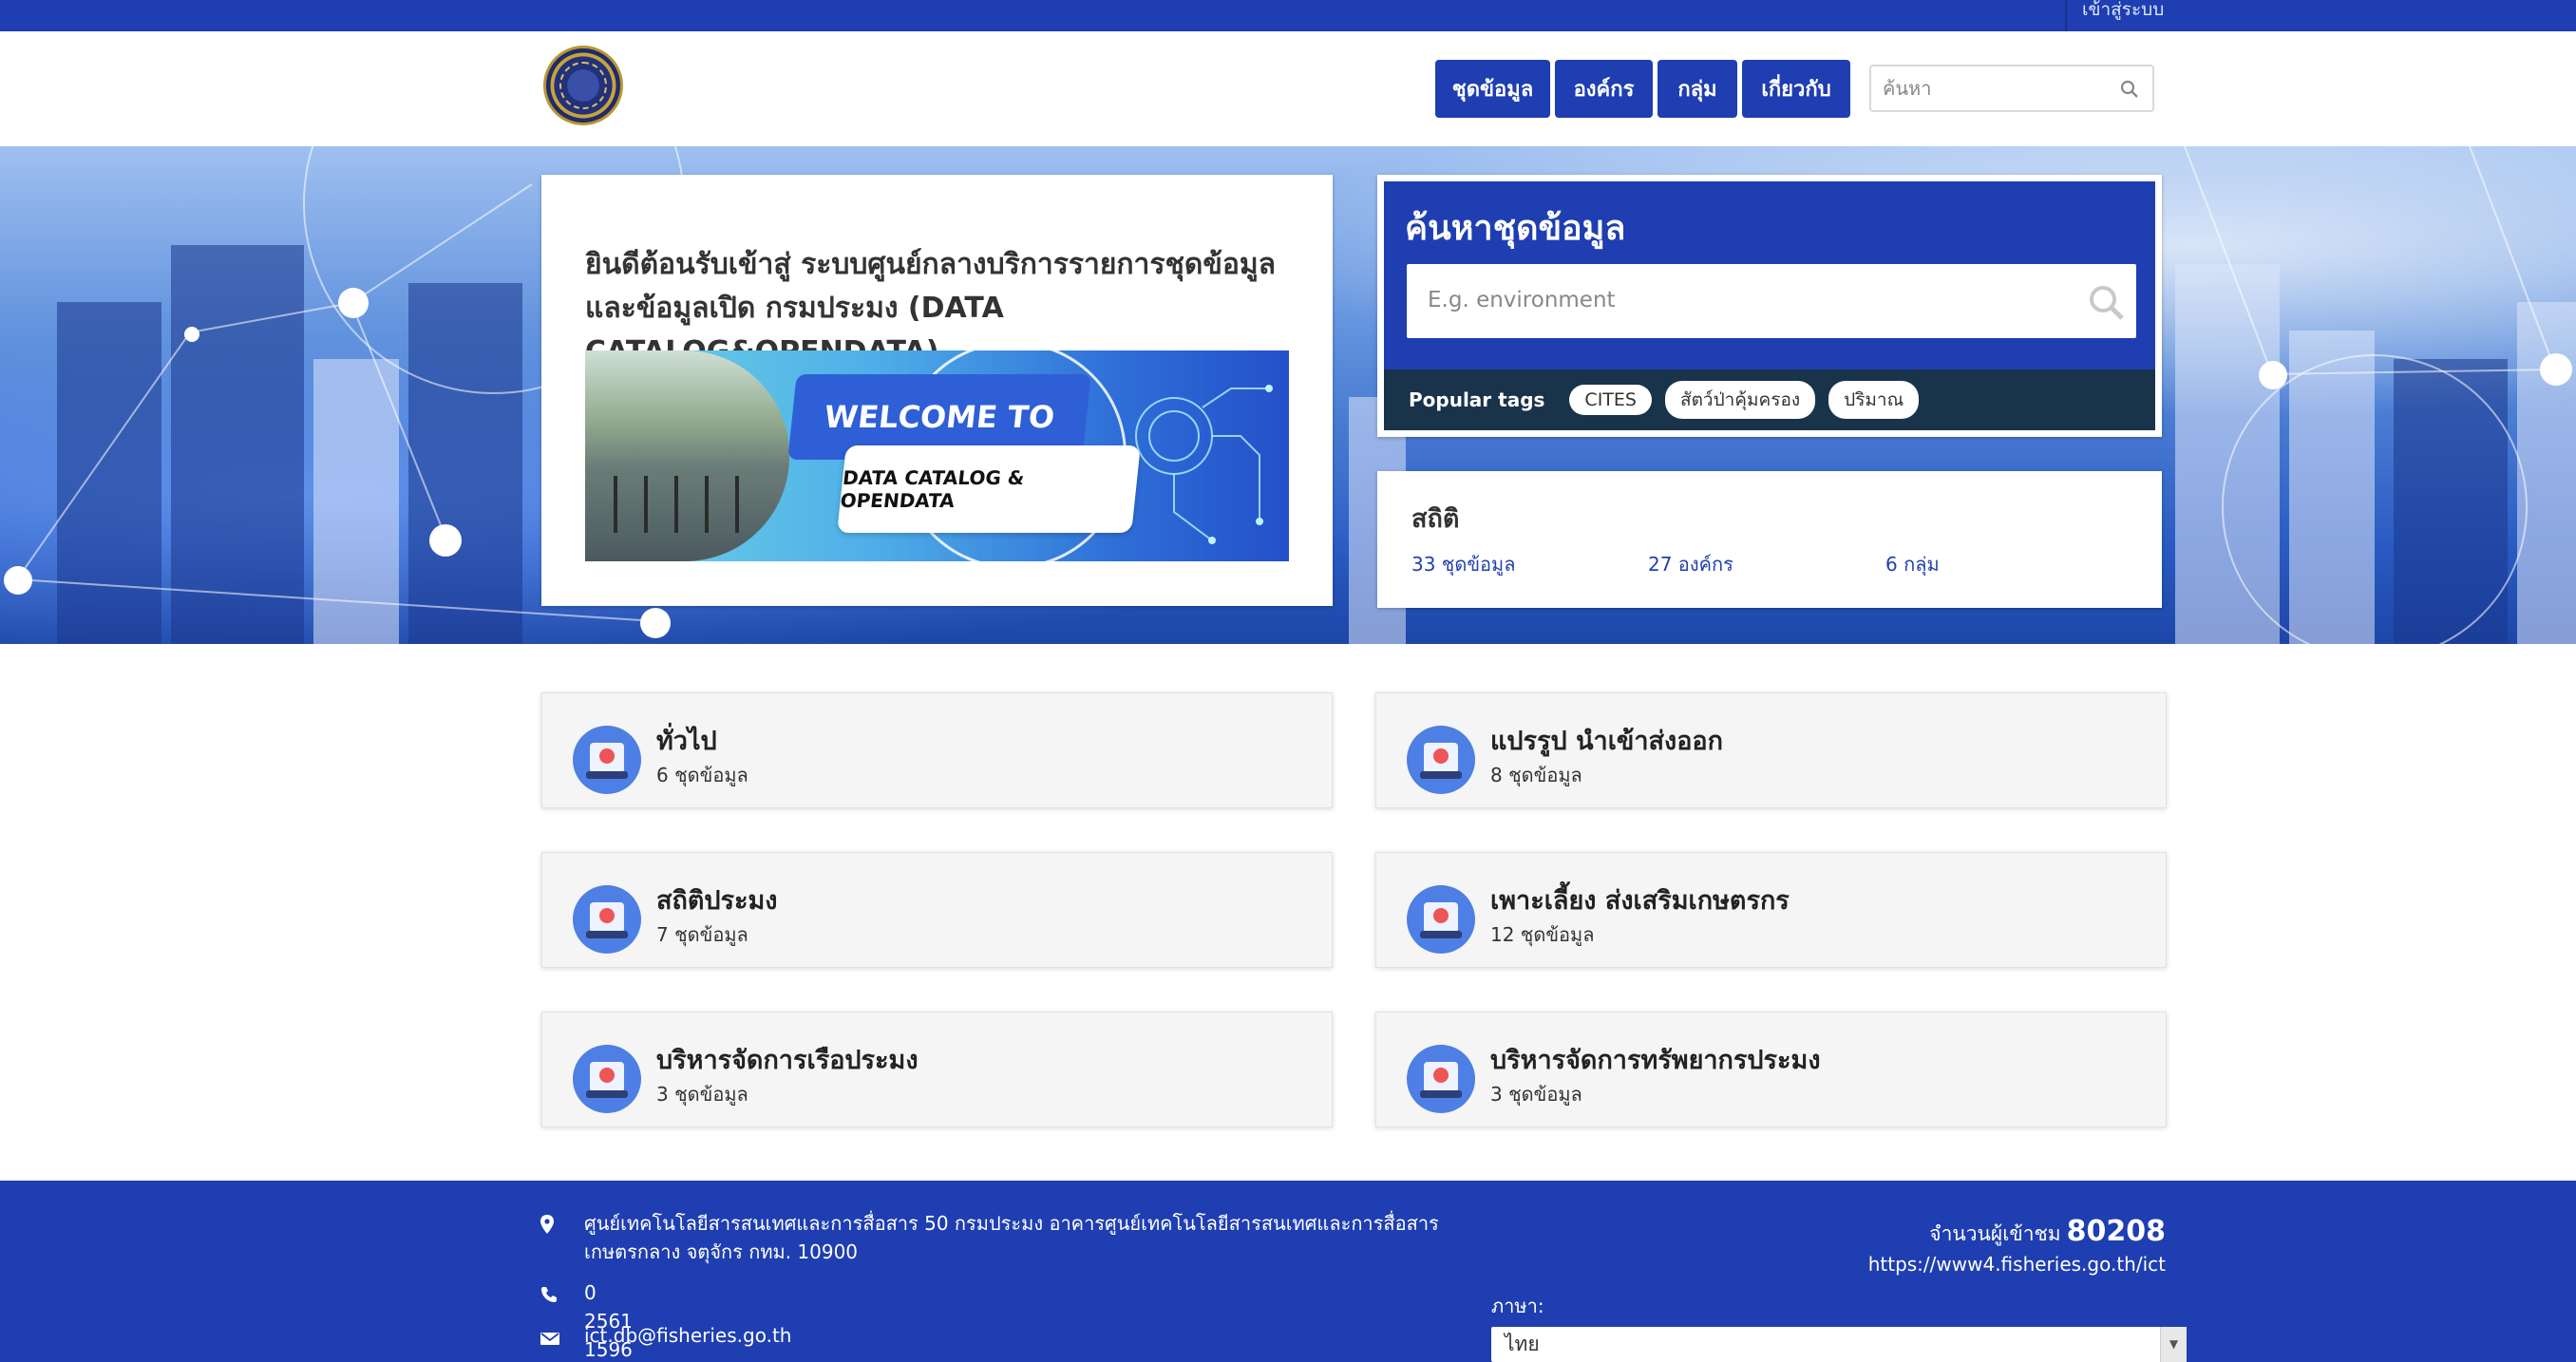 The width and height of the screenshot is (2576, 1362). I want to click on group-fishing-vessel-icon, so click(607, 1079).